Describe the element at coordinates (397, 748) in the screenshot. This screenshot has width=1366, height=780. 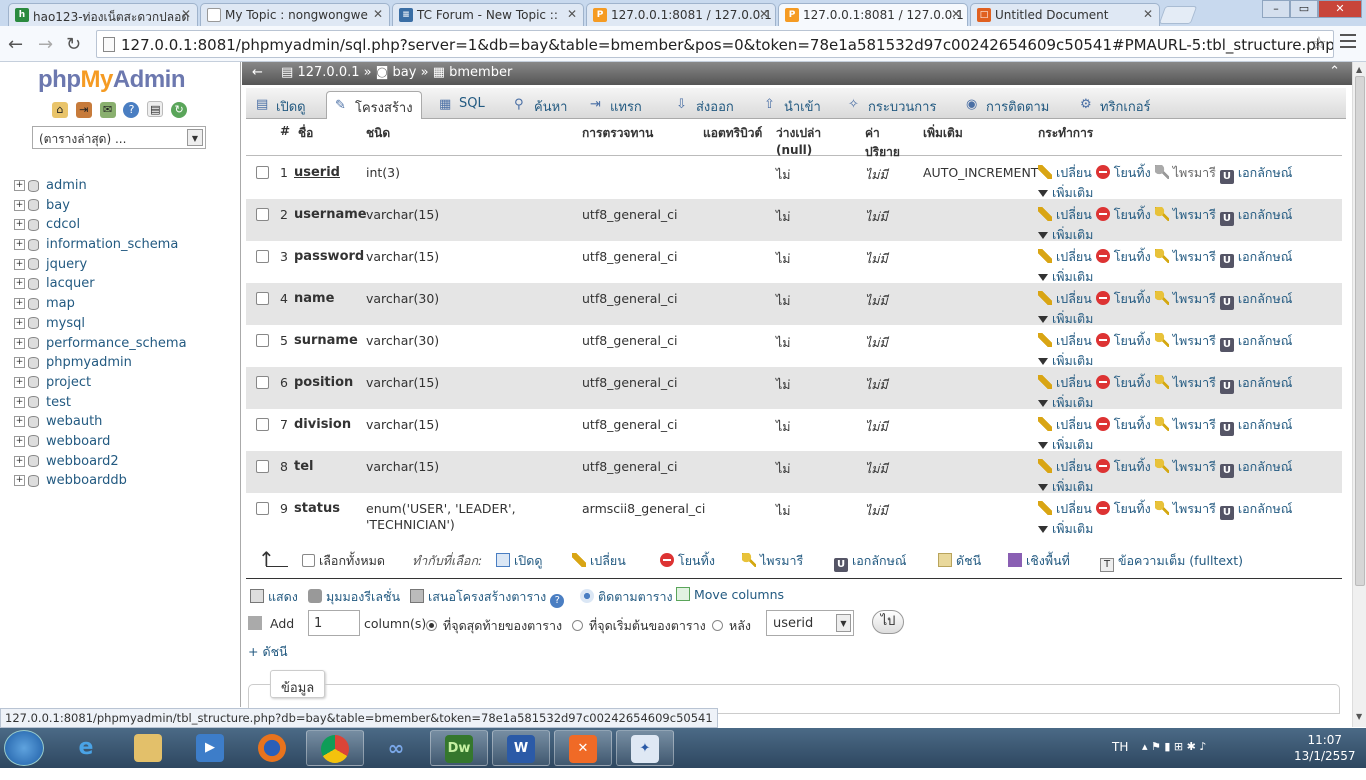
I see `taskbar-app-infinity: ∞` at that location.